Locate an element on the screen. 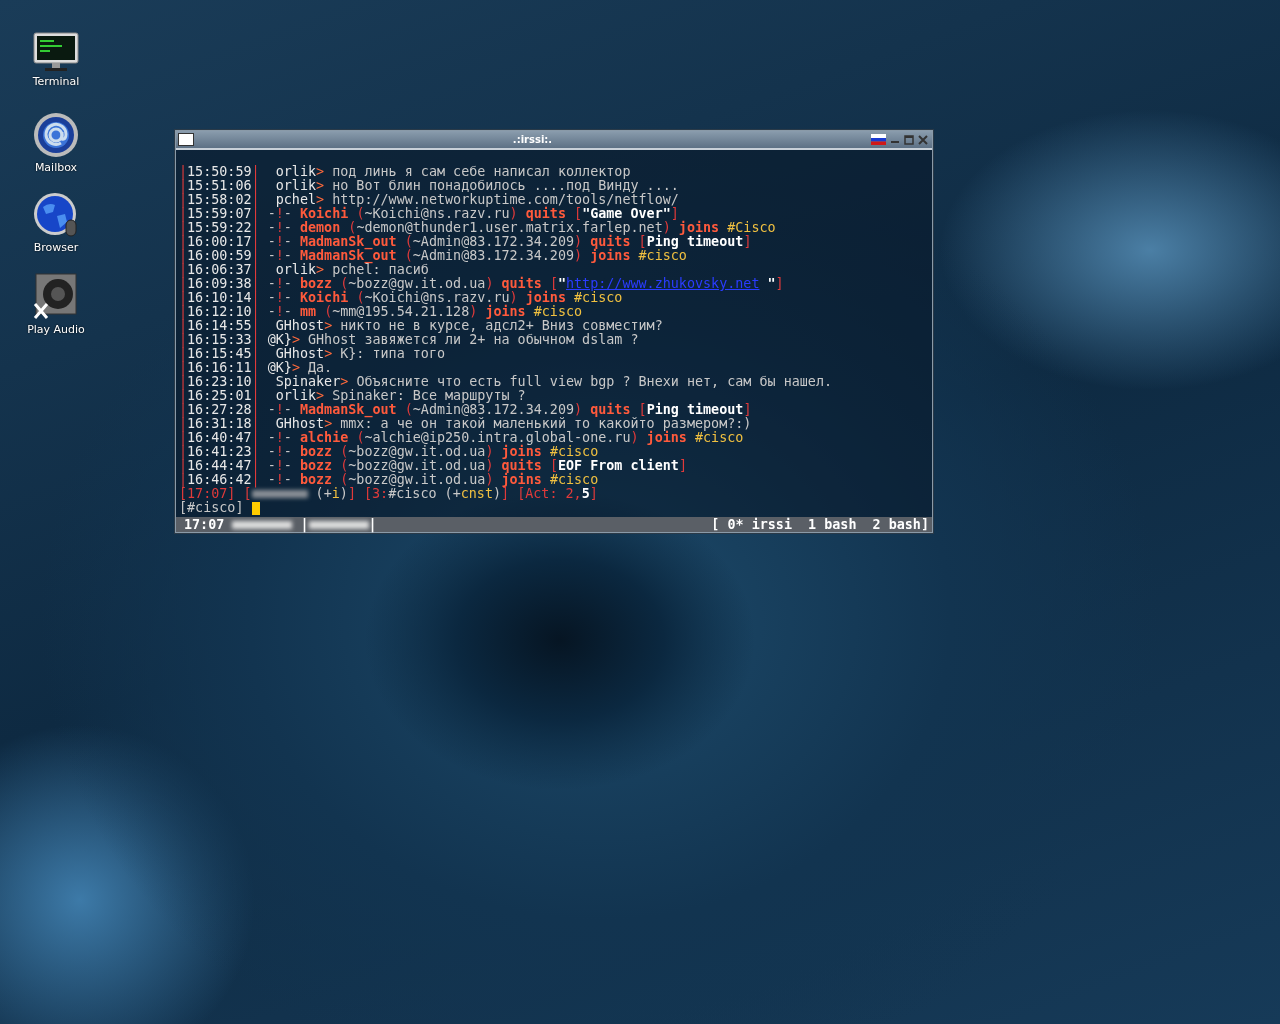 The image size is (1280, 1024). chat-line: |15:58:02| pchel> http://www.networkuptime.com/tools/netflow/ is located at coordinates (429, 200).